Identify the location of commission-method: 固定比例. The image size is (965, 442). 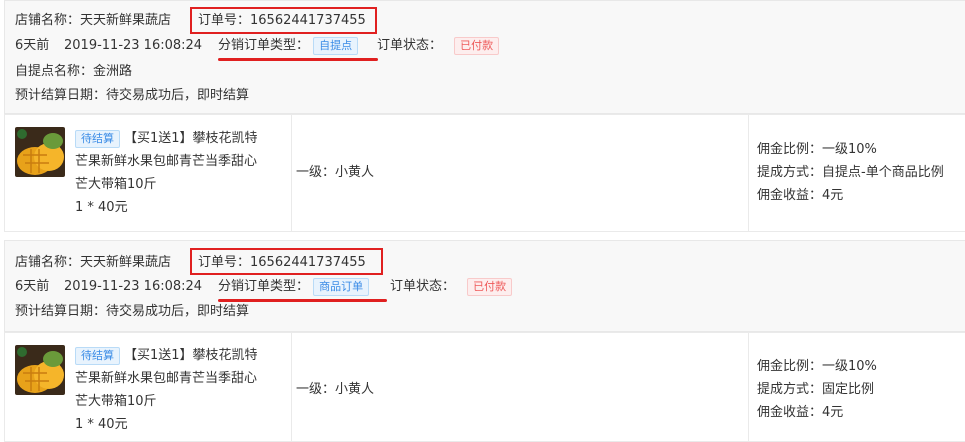
(848, 389).